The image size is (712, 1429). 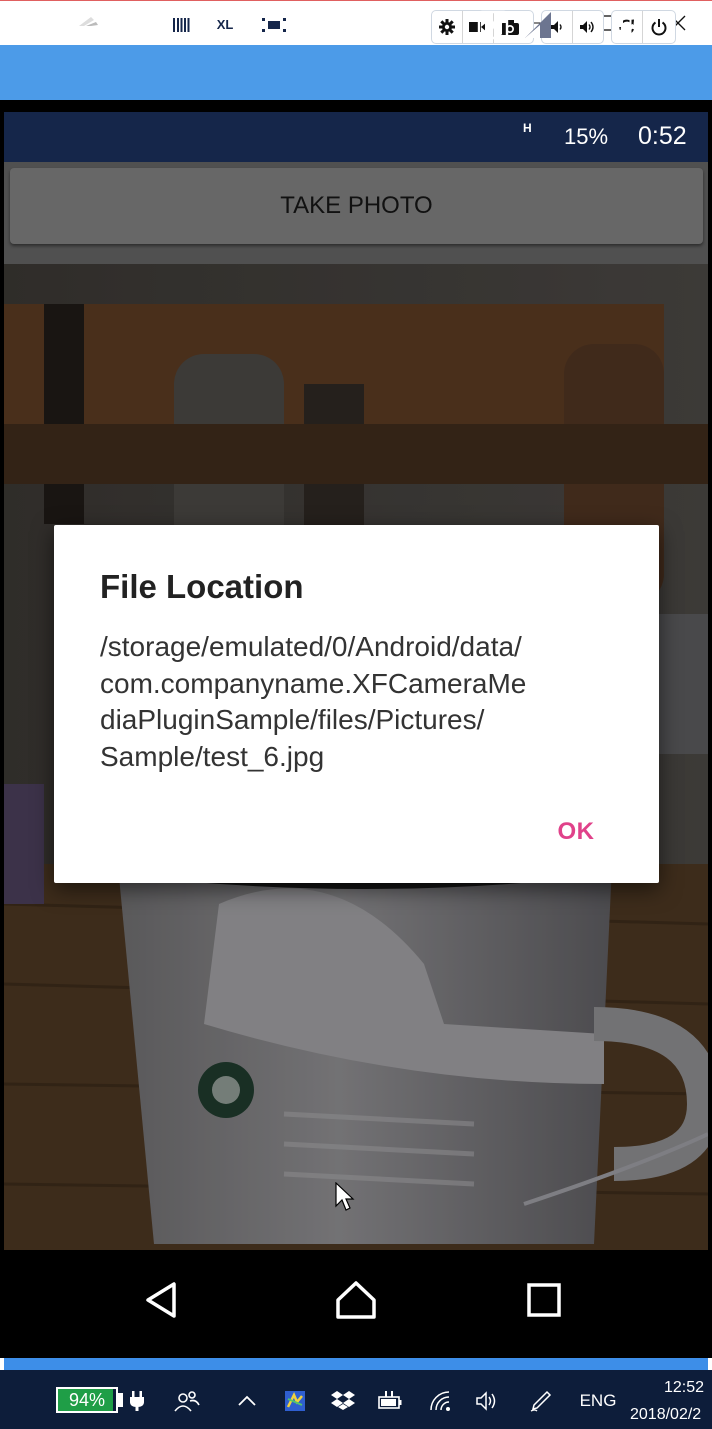 I want to click on home-button, so click(x=356, y=1300).